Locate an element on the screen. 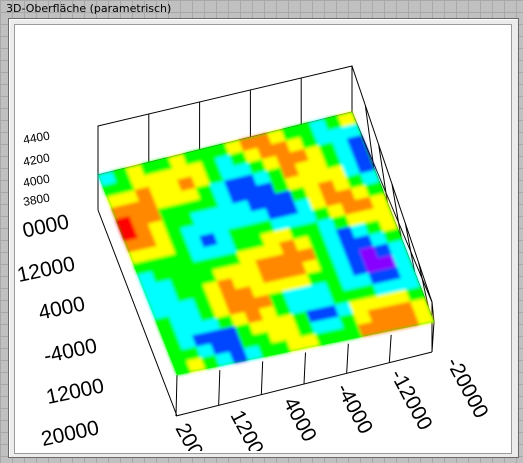 This screenshot has height=463, width=523. floor-edge is located at coordinates (176, 395).